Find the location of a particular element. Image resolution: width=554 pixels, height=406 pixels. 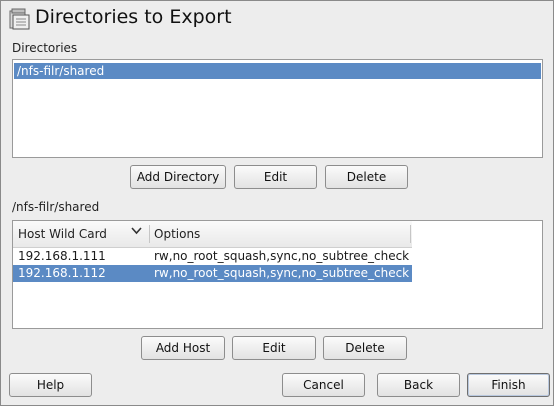

column-header-host: Host Wild Card is located at coordinates (62, 234).